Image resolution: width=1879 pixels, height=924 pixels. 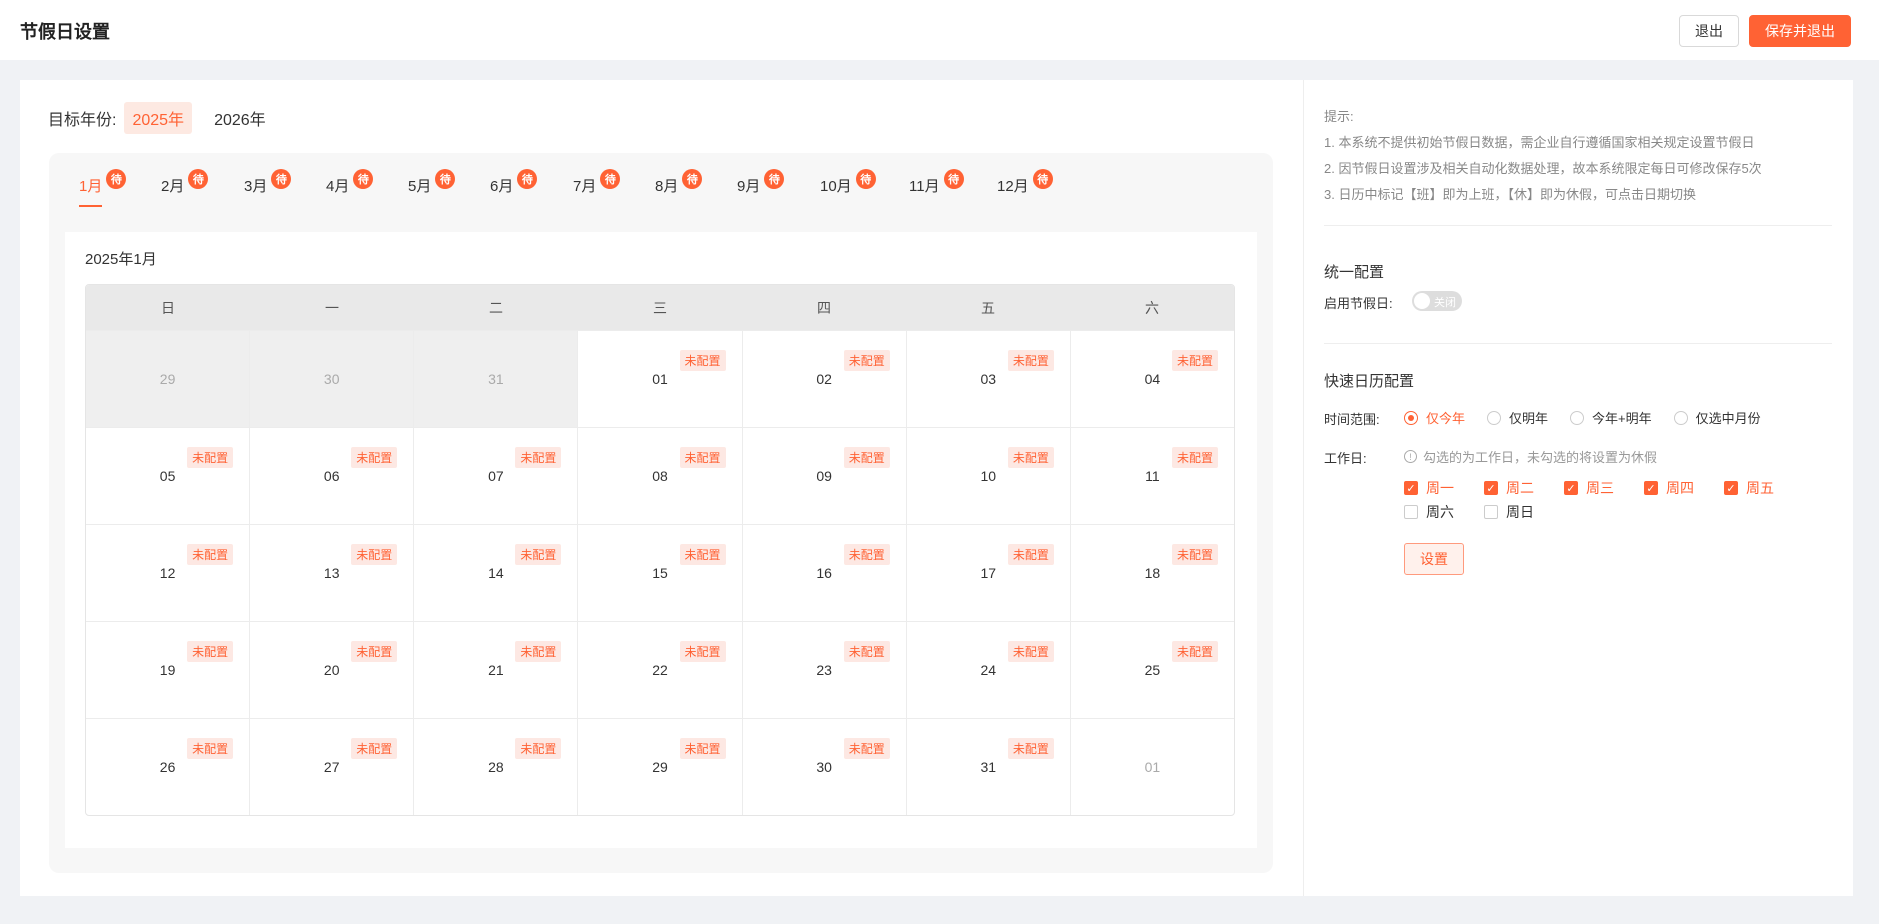 I want to click on calendar-day-cell: 08 未配置, so click(x=660, y=475).